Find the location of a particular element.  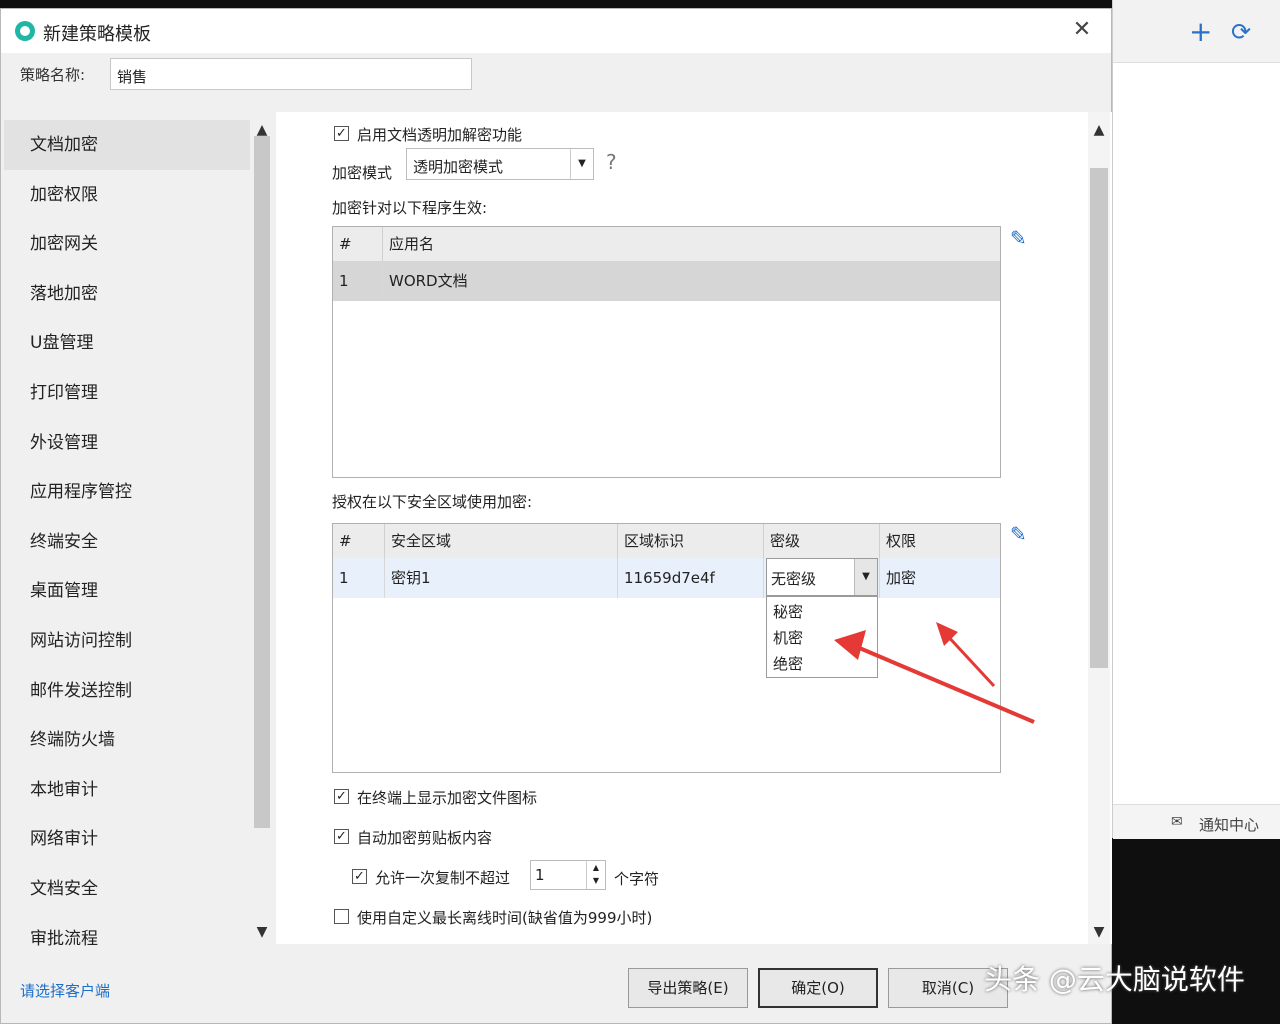

ok-button: 确定(O) is located at coordinates (818, 988).